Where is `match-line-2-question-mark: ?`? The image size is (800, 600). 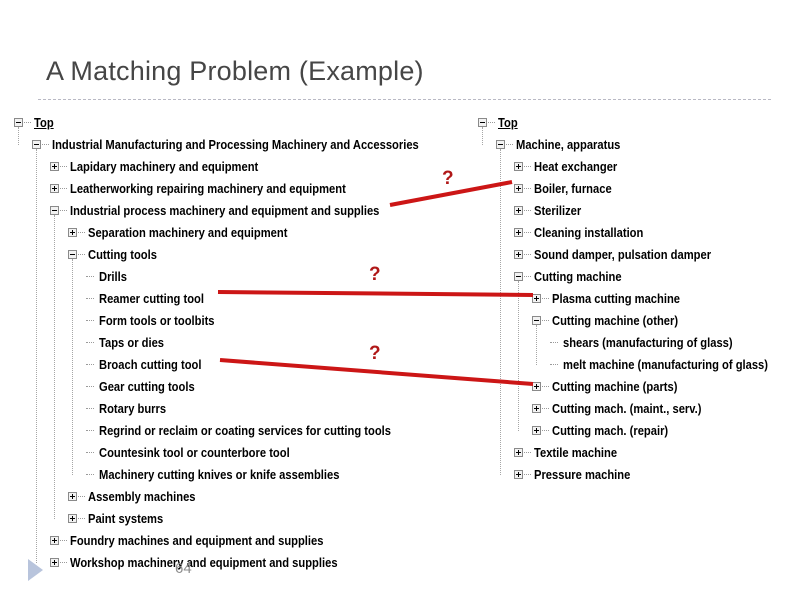
match-line-2-question-mark: ? is located at coordinates (375, 274).